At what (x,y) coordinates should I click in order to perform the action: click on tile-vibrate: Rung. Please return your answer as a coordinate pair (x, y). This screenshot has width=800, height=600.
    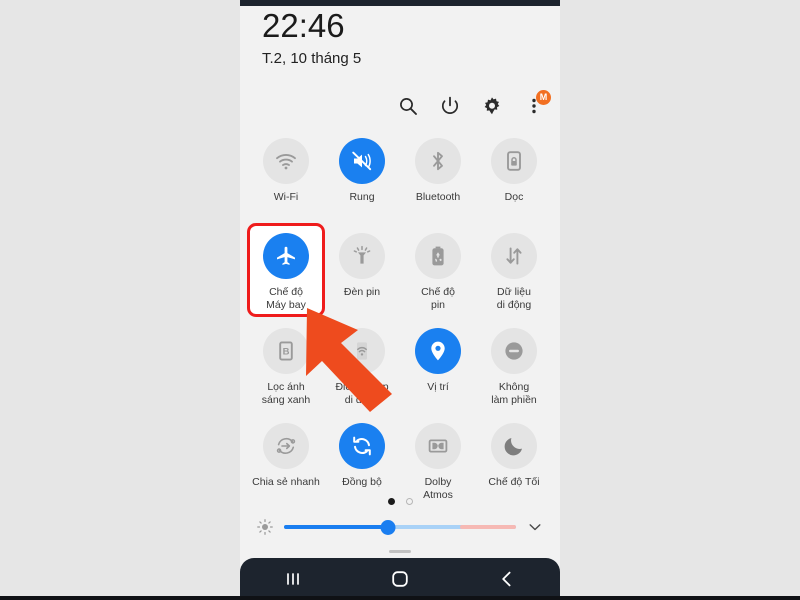
    Looking at the image, I should click on (362, 180).